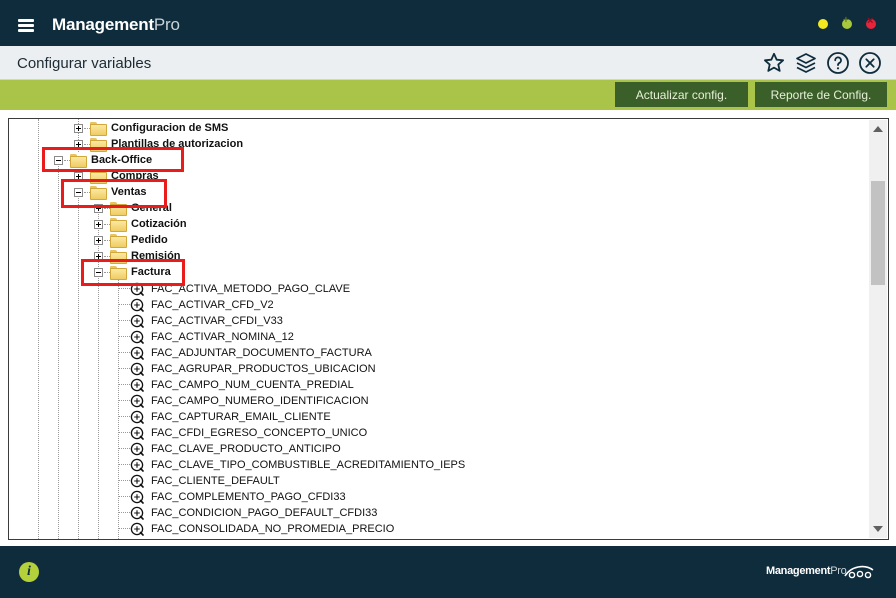 The image size is (896, 598). What do you see at coordinates (838, 63) in the screenshot?
I see `help-icon` at bounding box center [838, 63].